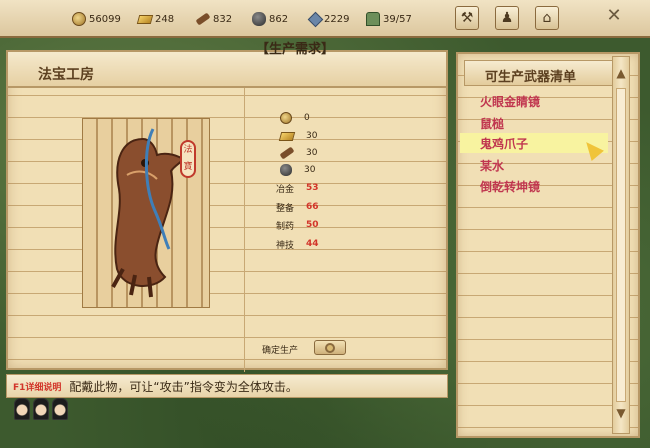 Image resolution: width=650 pixels, height=448 pixels. Describe the element at coordinates (534, 123) in the screenshot. I see `weapon-list-item: 鼠槌` at that location.